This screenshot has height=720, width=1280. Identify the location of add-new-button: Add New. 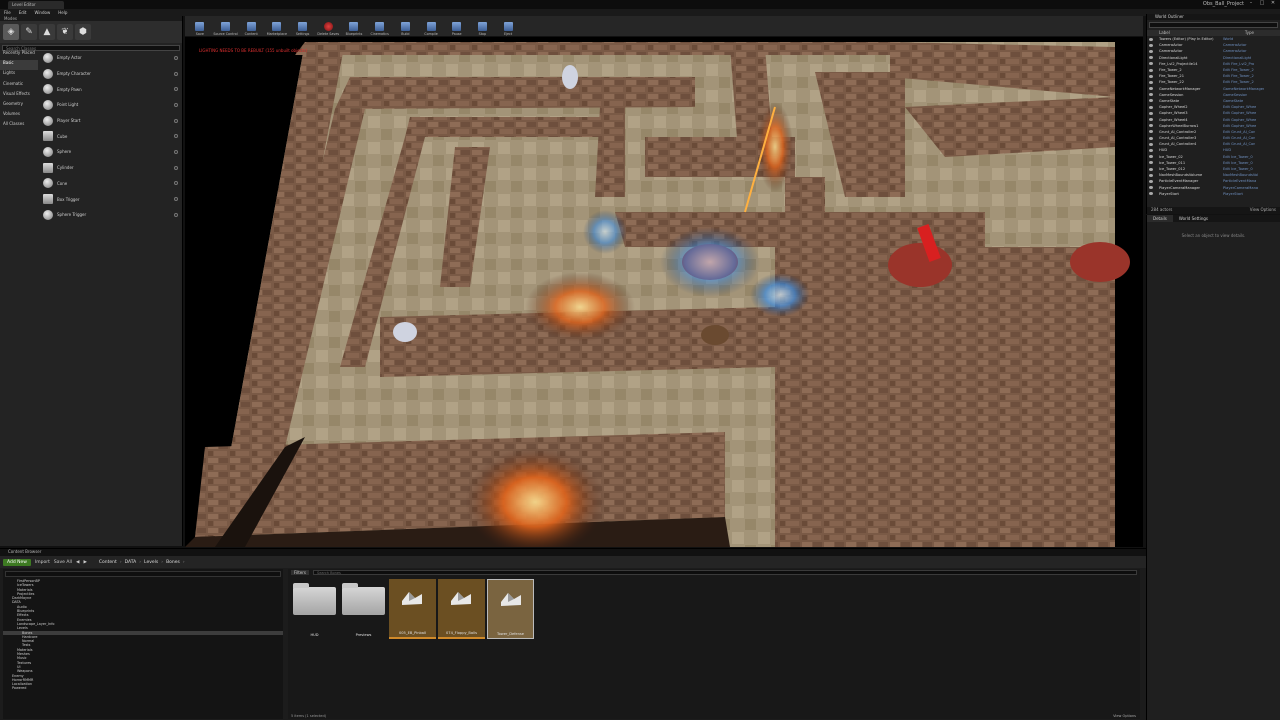
(17, 562).